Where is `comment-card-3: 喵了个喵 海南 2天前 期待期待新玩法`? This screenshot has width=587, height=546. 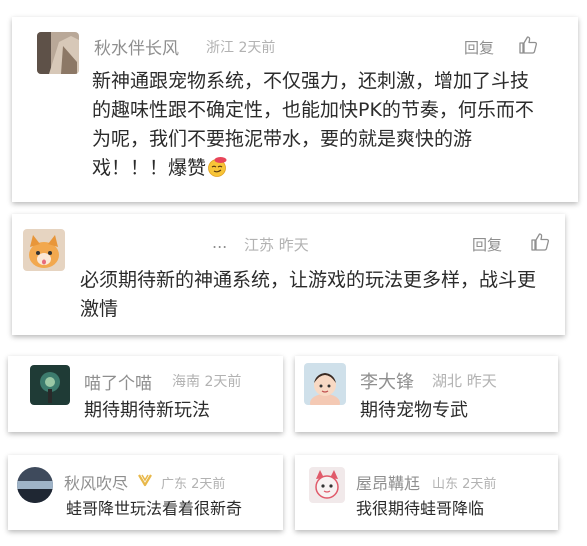
comment-card-3: 喵了个喵 海南 2天前 期待期待新玩法 is located at coordinates (145, 394).